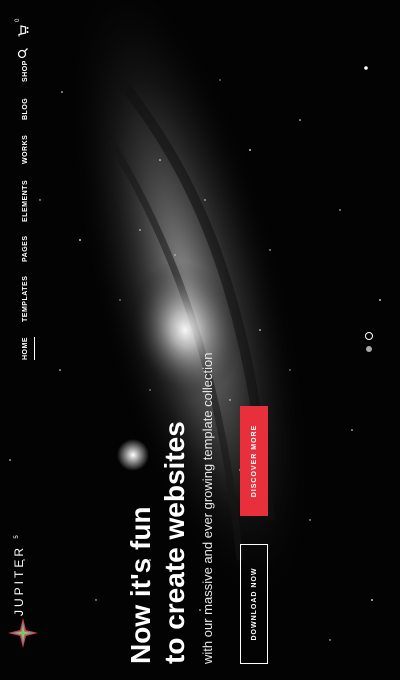  What do you see at coordinates (254, 604) in the screenshot?
I see `download-now-button: DOWNLOAD NOW` at bounding box center [254, 604].